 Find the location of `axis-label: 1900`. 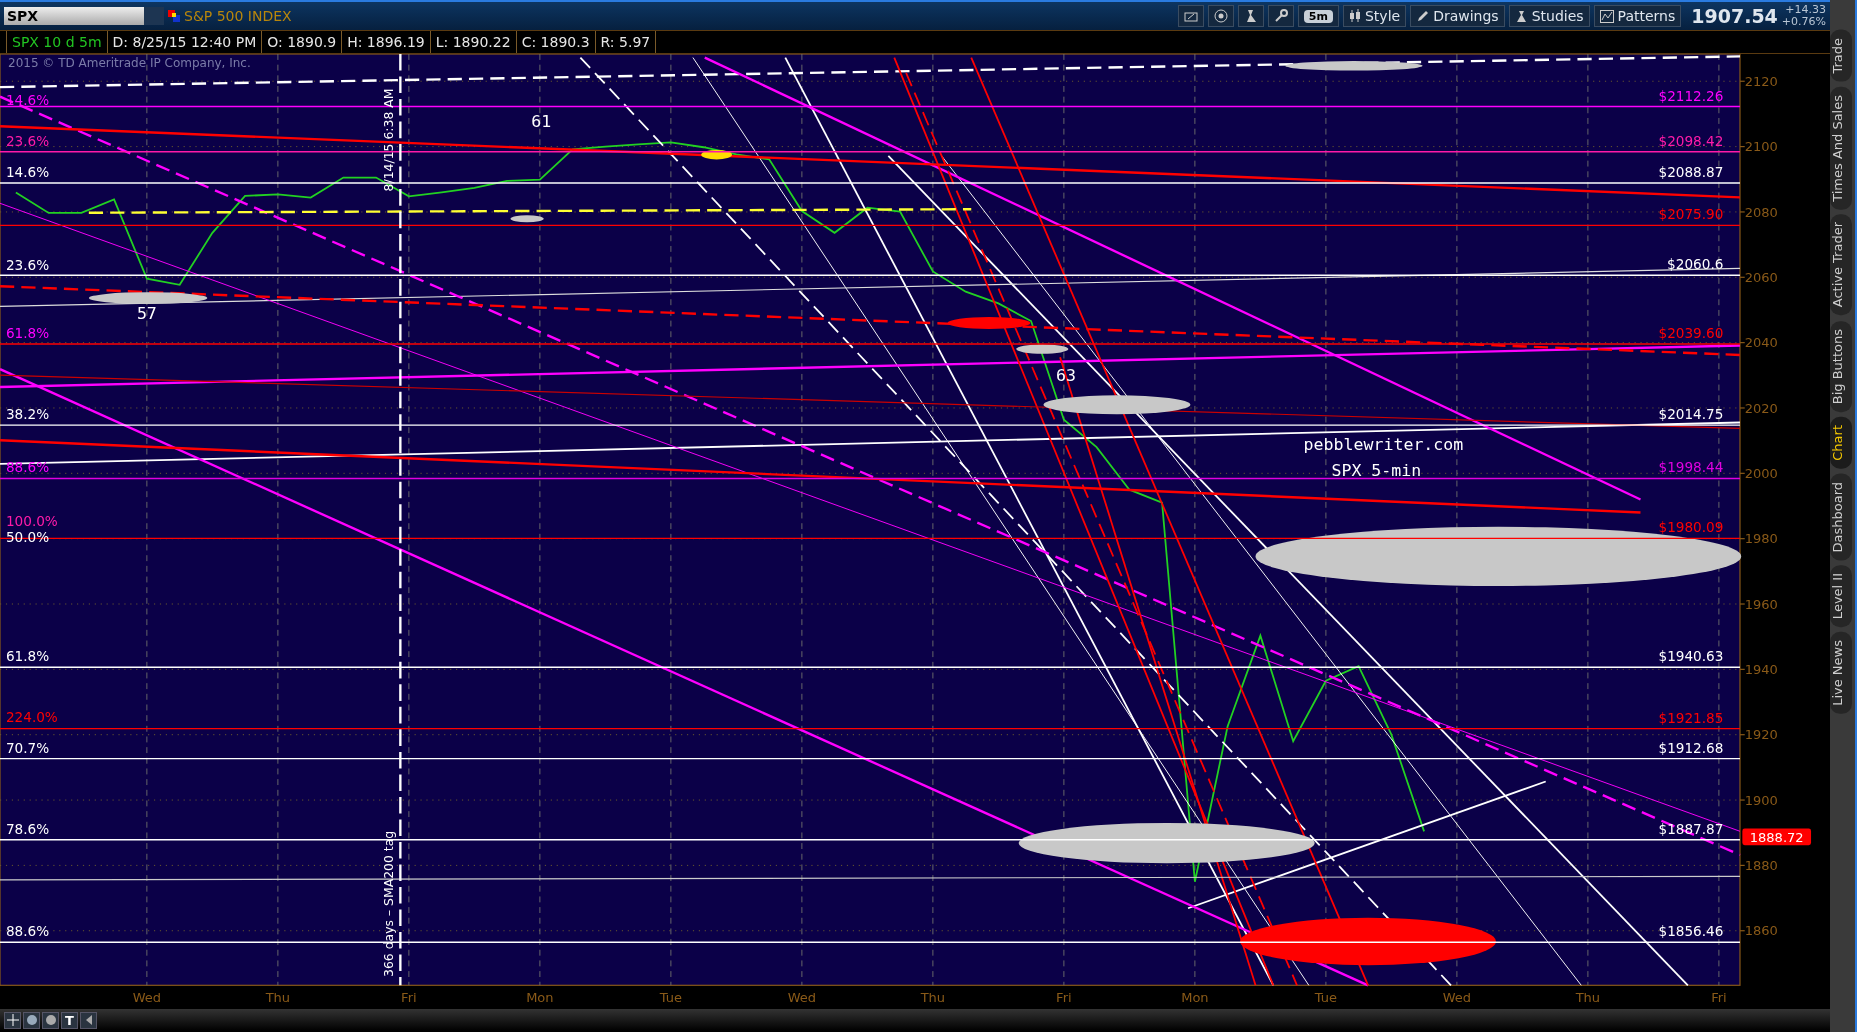

axis-label: 1900 is located at coordinates (1761, 800).